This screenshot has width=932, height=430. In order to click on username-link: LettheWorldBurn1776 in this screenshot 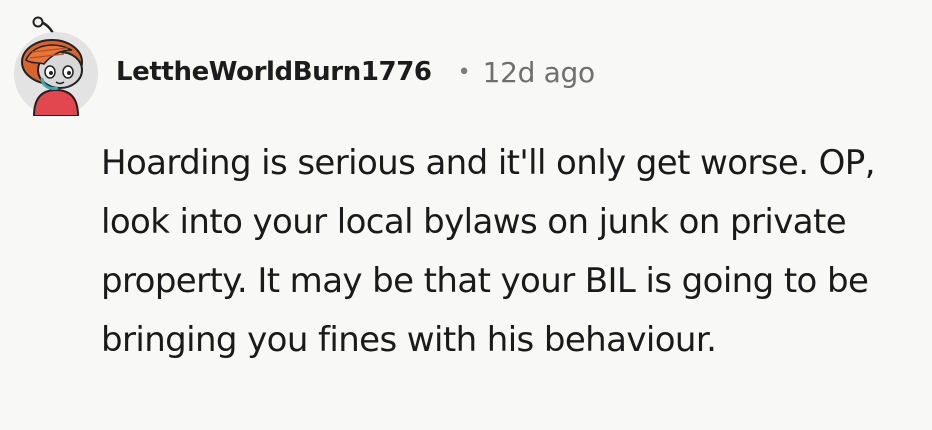, I will do `click(274, 72)`.